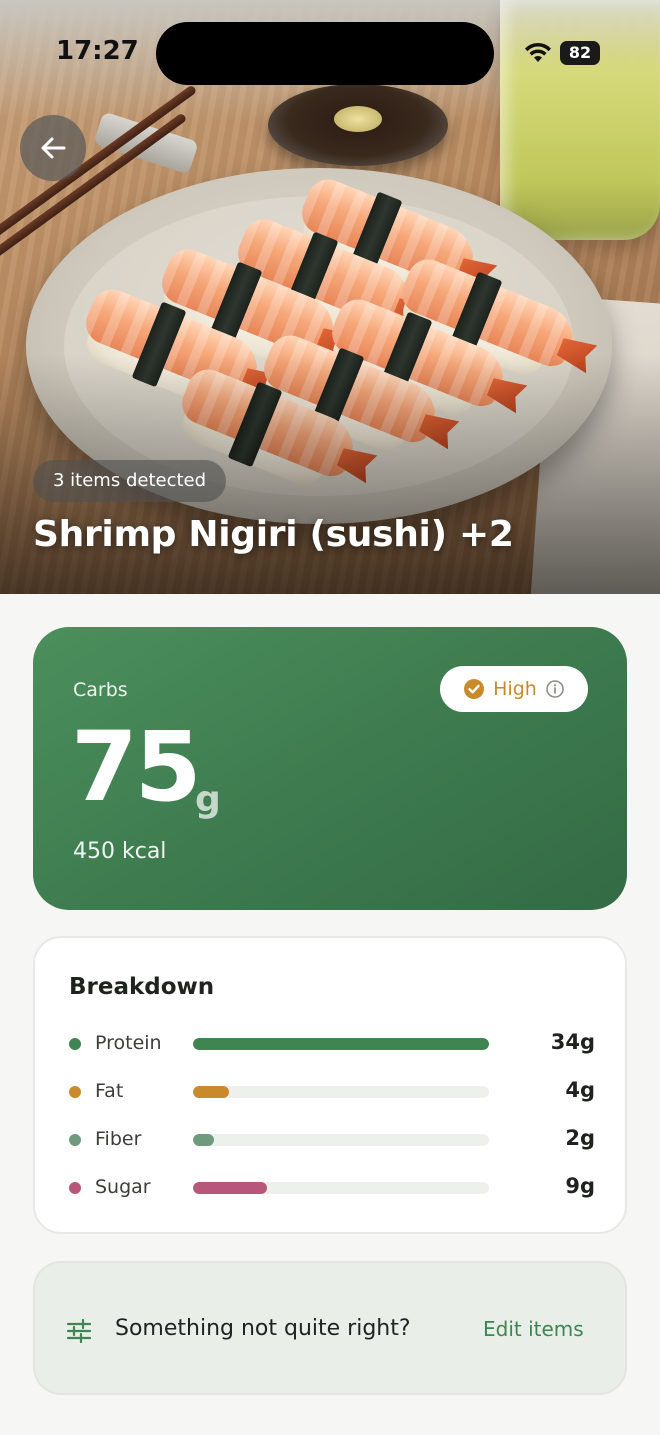 The width and height of the screenshot is (660, 1435). Describe the element at coordinates (263, 1328) in the screenshot. I see `feedback-prompt: Something not quite right?` at that location.